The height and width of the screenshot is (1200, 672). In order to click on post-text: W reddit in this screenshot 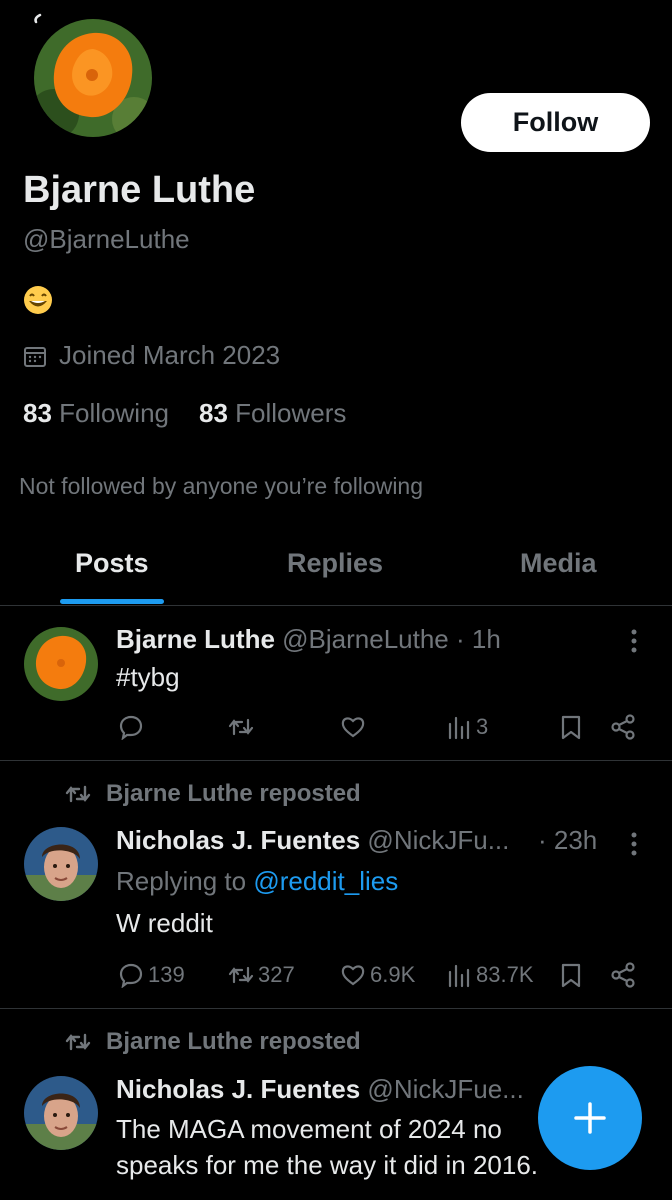, I will do `click(164, 923)`.